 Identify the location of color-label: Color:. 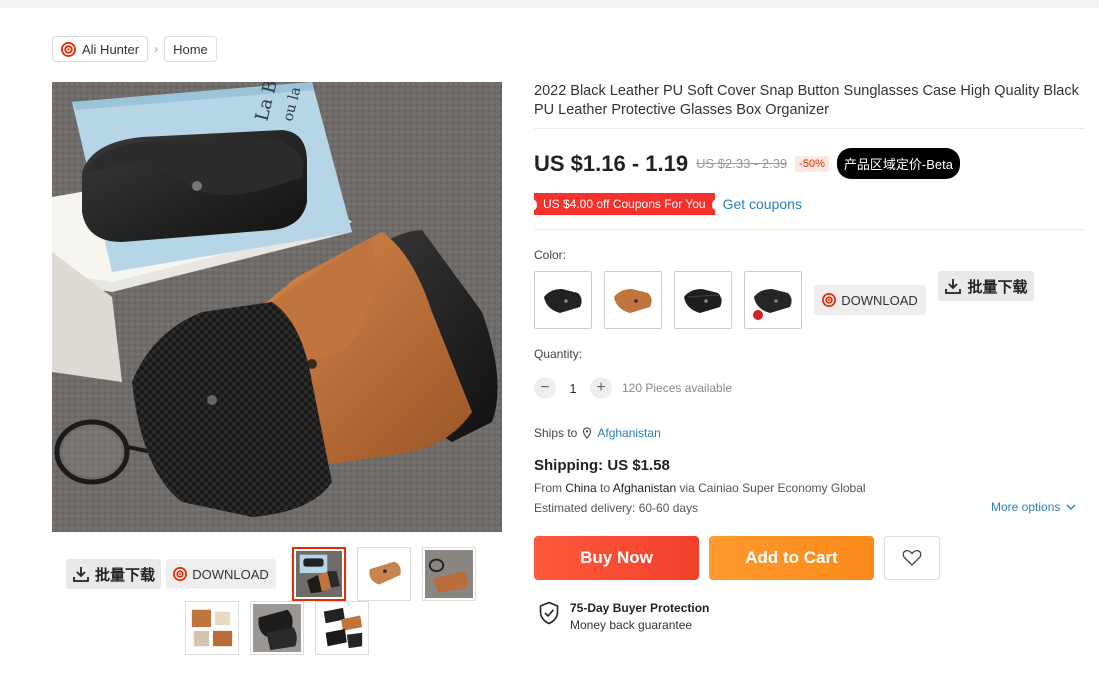
(550, 255).